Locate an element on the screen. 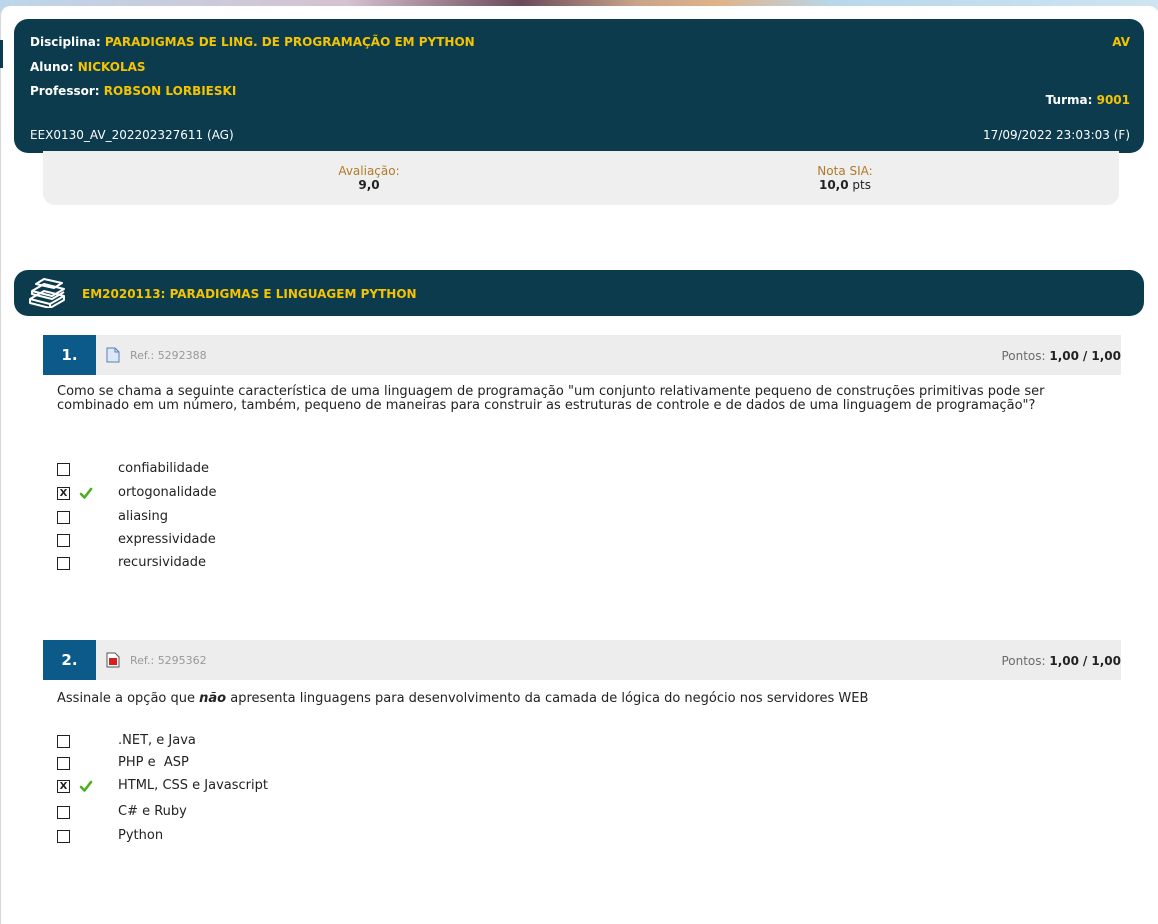  question-1-header: 1. Ref.: 5292388 Pontos: 1,00 / 1,00 is located at coordinates (582, 355).